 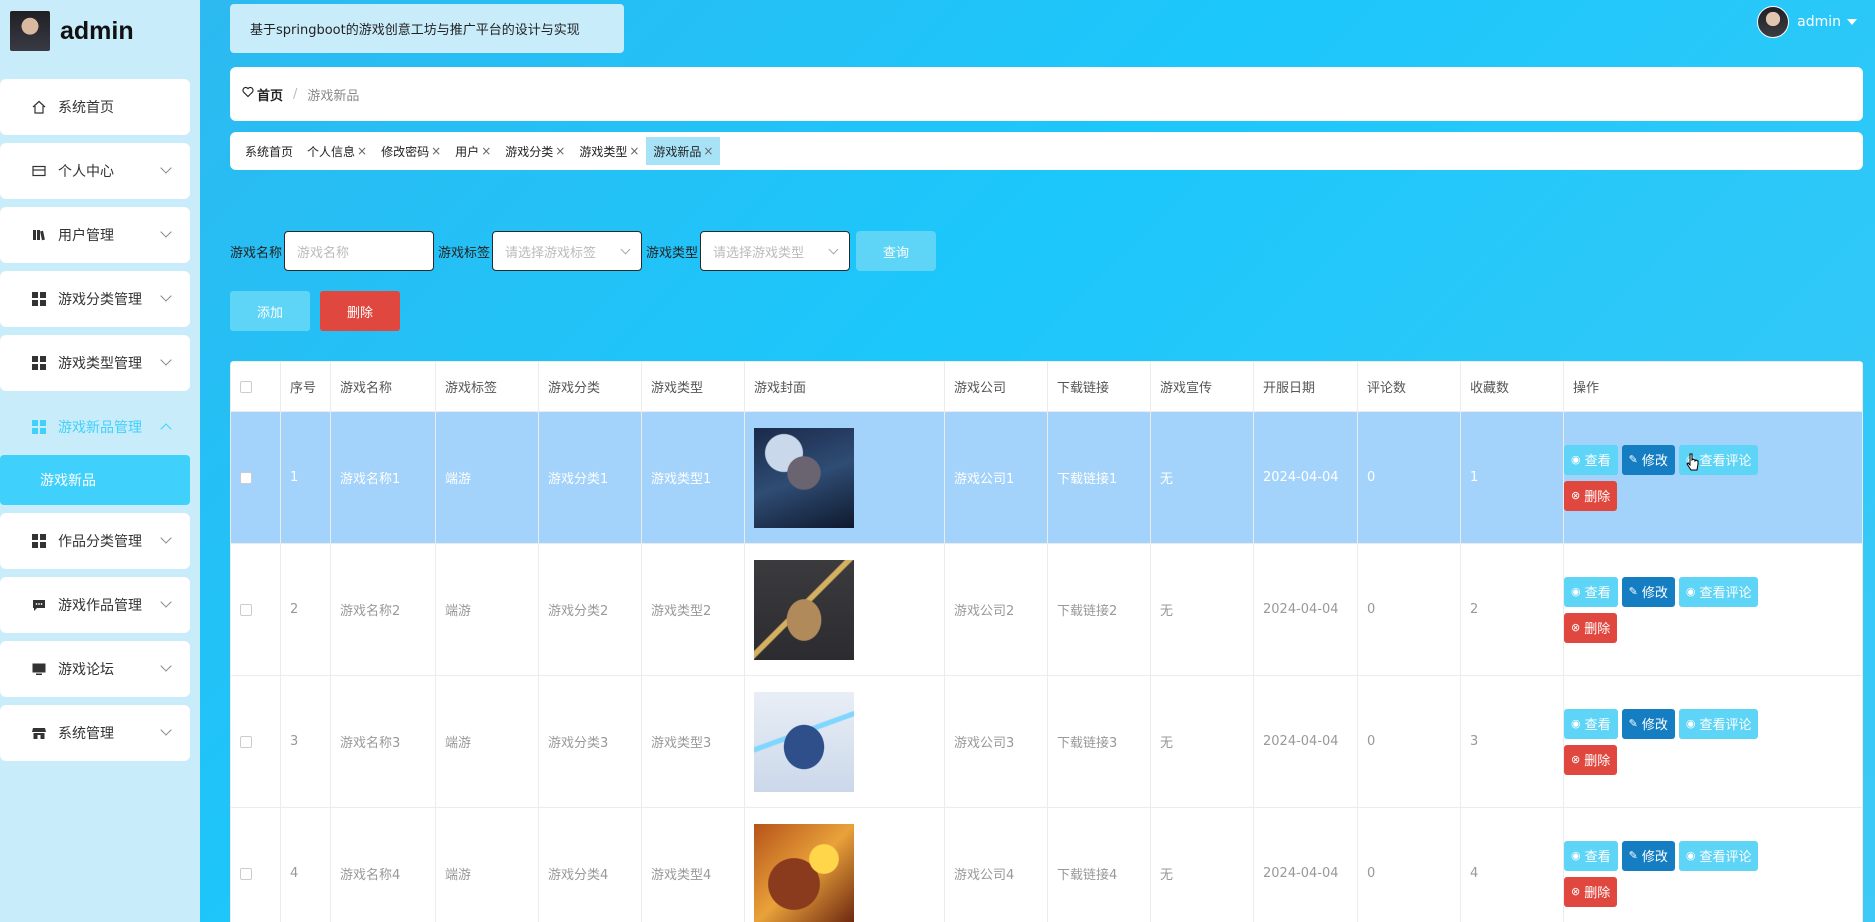 What do you see at coordinates (683, 151) in the screenshot?
I see `tab-new-games: 游戏新品 ×` at bounding box center [683, 151].